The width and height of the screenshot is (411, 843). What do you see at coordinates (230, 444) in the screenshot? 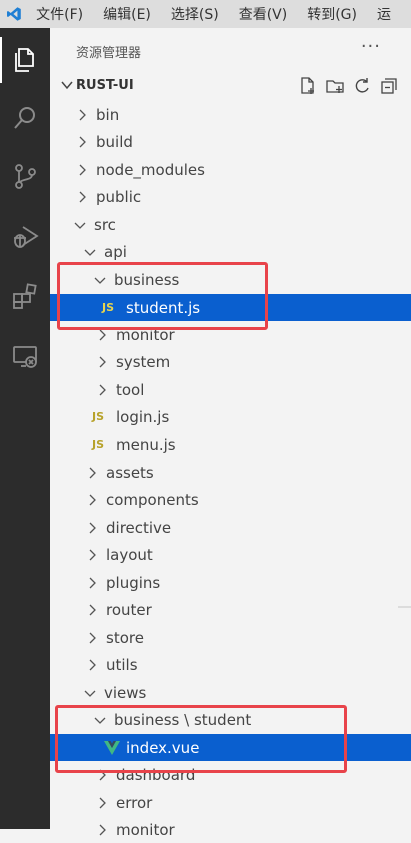
I see `tree-file-menu-js: JS menu.js` at bounding box center [230, 444].